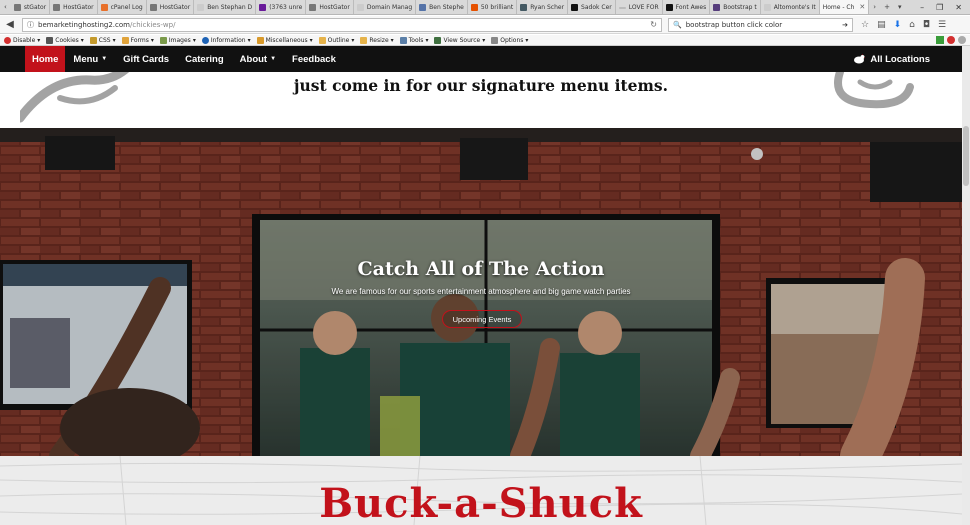 The image size is (970, 525). Describe the element at coordinates (364, 40) in the screenshot. I see `resize-icon` at that location.